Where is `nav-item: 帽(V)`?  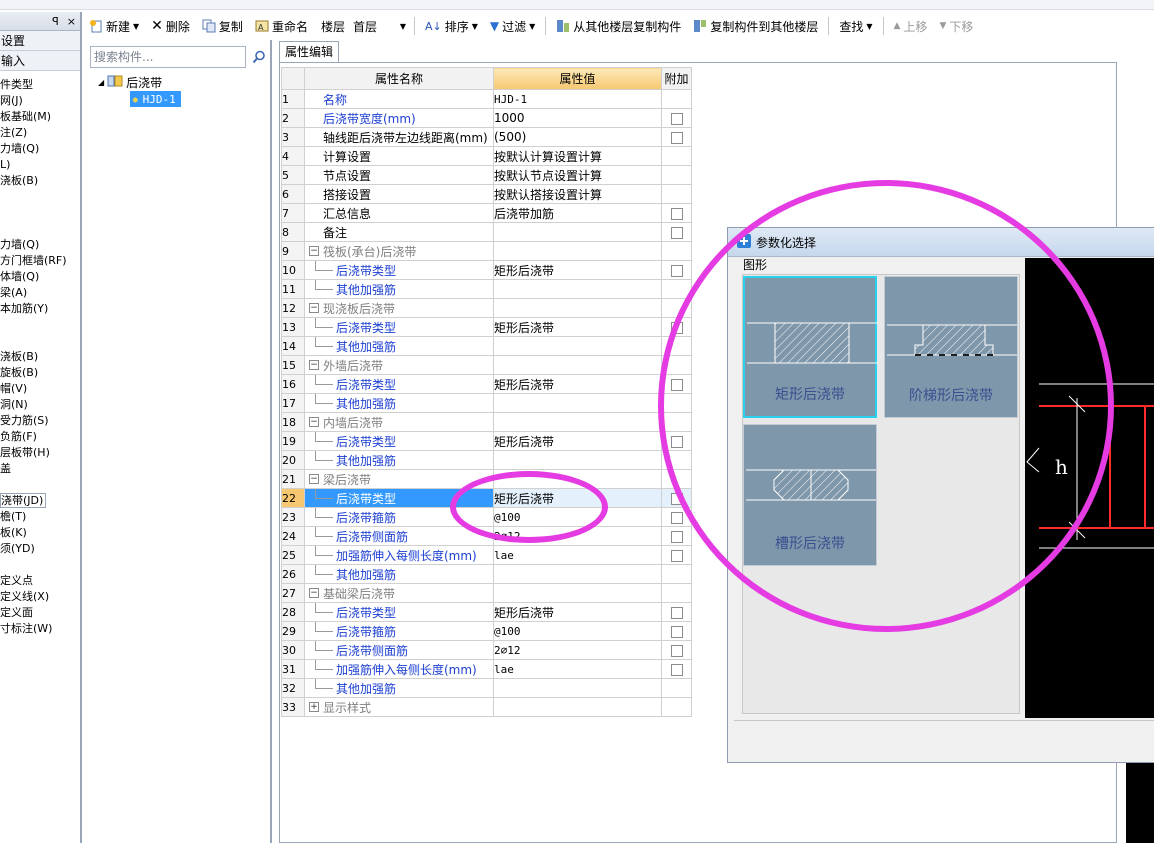 nav-item: 帽(V) is located at coordinates (40, 389).